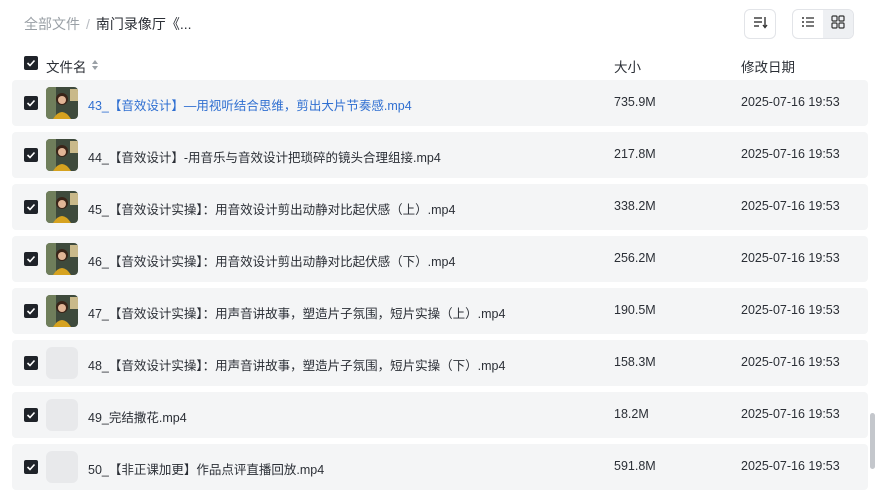 This screenshot has width=878, height=495. What do you see at coordinates (95, 66) in the screenshot?
I see `sort-toggle-icon` at bounding box center [95, 66].